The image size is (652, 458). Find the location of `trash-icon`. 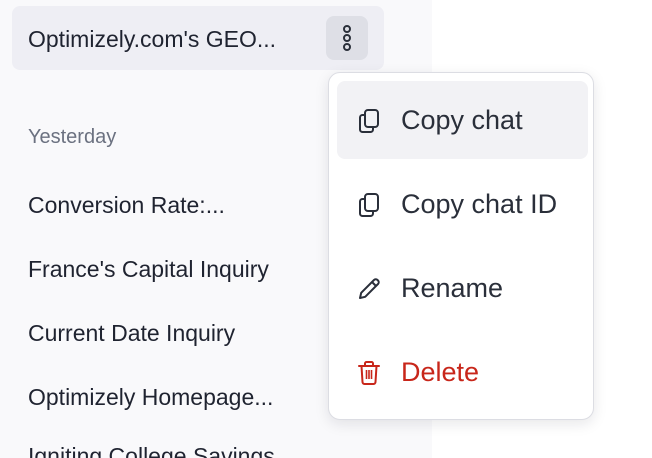

trash-icon is located at coordinates (369, 373).